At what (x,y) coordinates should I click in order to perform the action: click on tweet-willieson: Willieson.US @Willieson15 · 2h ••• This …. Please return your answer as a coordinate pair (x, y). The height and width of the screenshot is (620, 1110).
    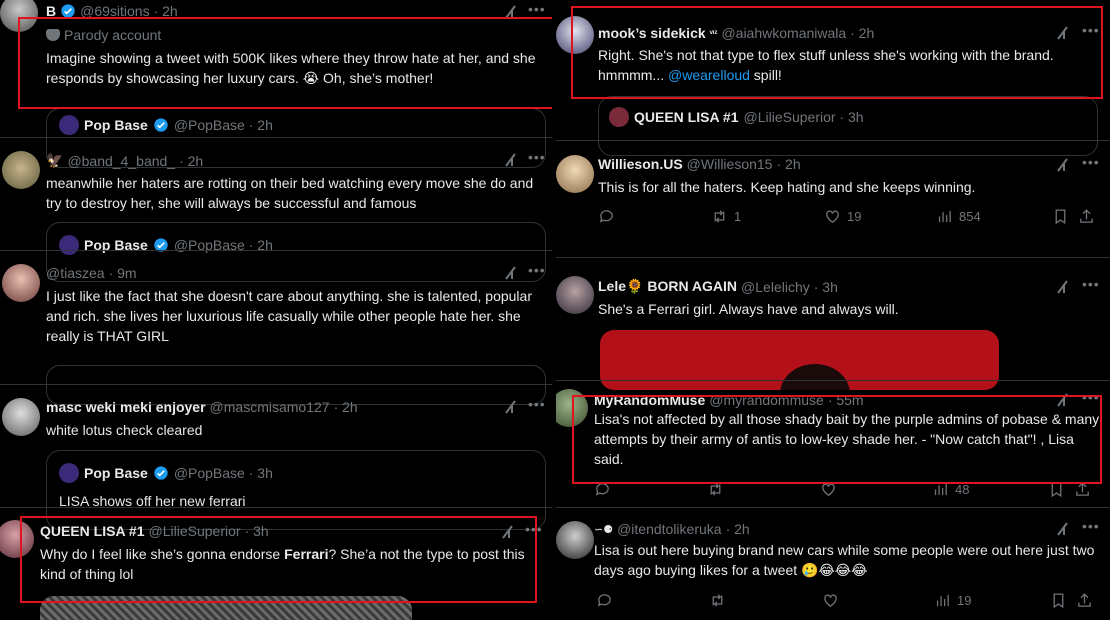
    Looking at the image, I should click on (833, 196).